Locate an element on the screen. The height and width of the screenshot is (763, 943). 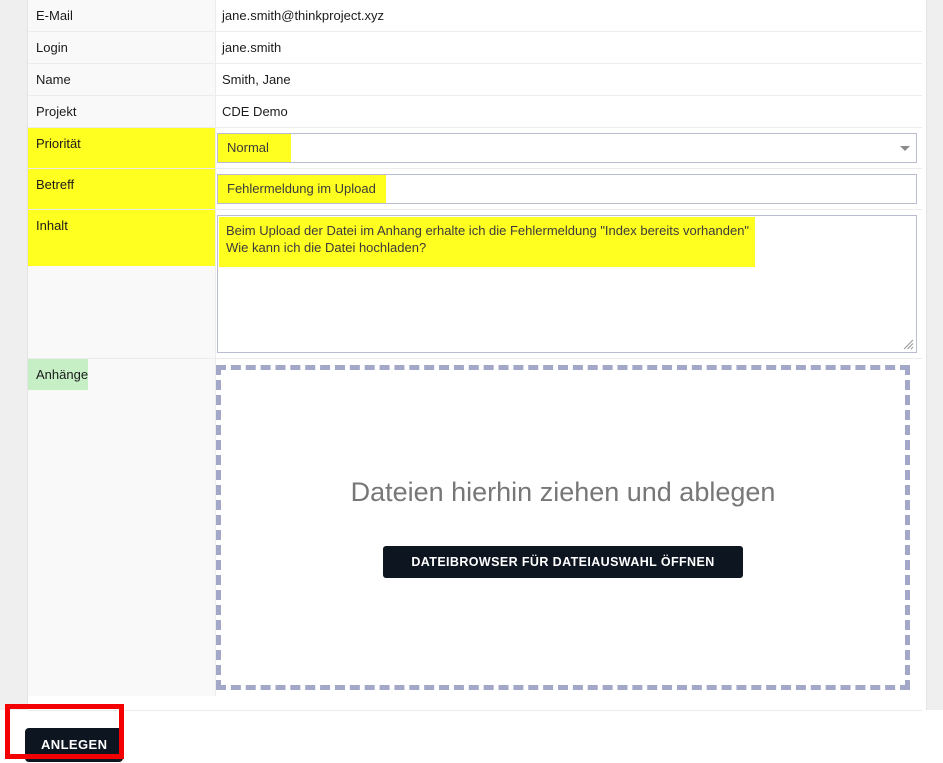
label-text-email: E-Mail is located at coordinates (54, 15).